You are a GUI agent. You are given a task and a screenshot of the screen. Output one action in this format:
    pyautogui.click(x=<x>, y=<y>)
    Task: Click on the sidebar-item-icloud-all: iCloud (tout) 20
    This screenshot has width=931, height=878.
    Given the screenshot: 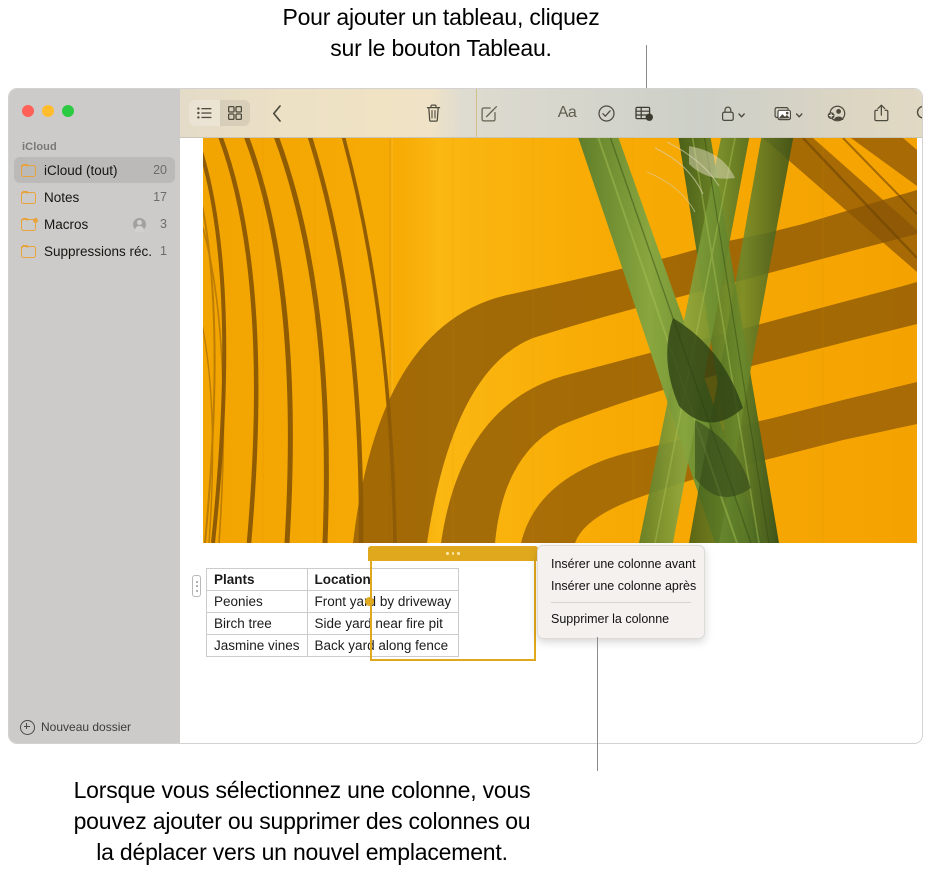 What is the action you would take?
    pyautogui.click(x=94, y=170)
    